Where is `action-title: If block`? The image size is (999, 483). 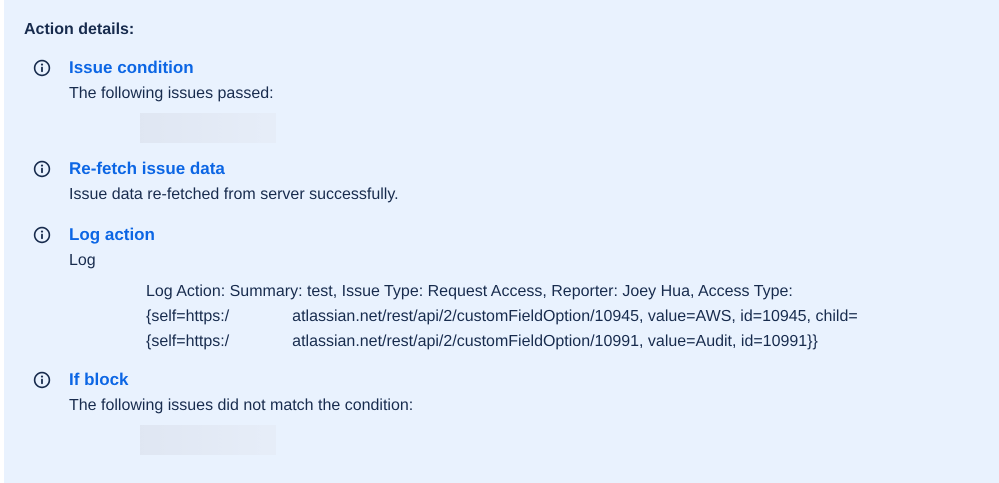
action-title: If block is located at coordinates (99, 380).